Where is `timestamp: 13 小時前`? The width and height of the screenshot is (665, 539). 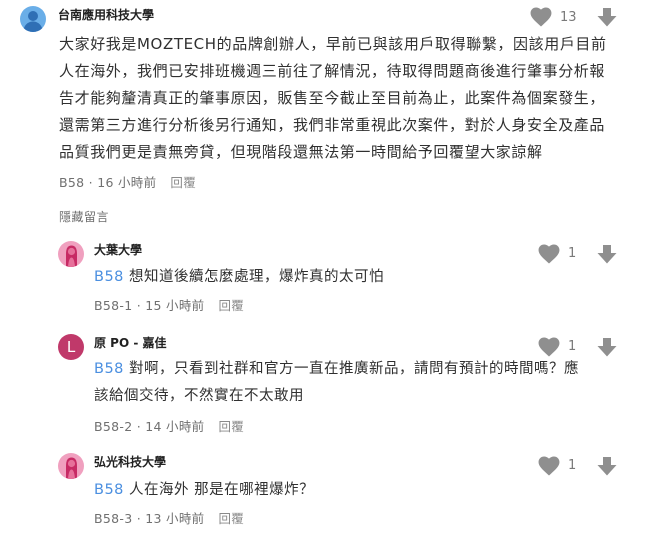
timestamp: 13 小時前 is located at coordinates (175, 518).